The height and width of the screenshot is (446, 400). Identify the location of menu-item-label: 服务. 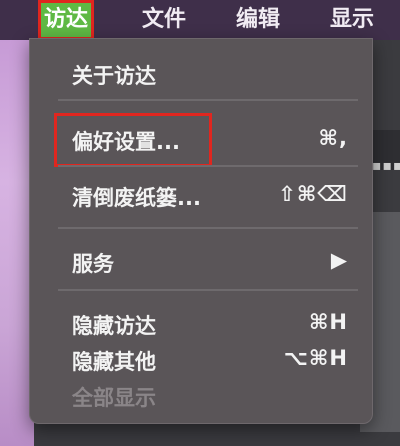
(93, 264).